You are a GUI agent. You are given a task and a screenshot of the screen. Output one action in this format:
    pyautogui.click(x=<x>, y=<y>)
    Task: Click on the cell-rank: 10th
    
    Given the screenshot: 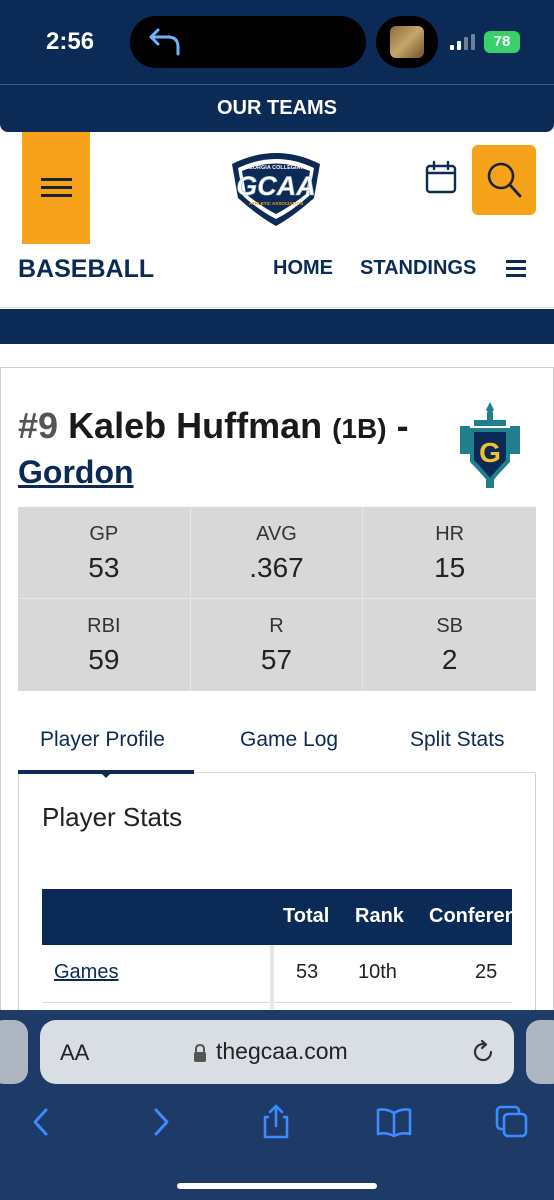 What is the action you would take?
    pyautogui.click(x=377, y=972)
    